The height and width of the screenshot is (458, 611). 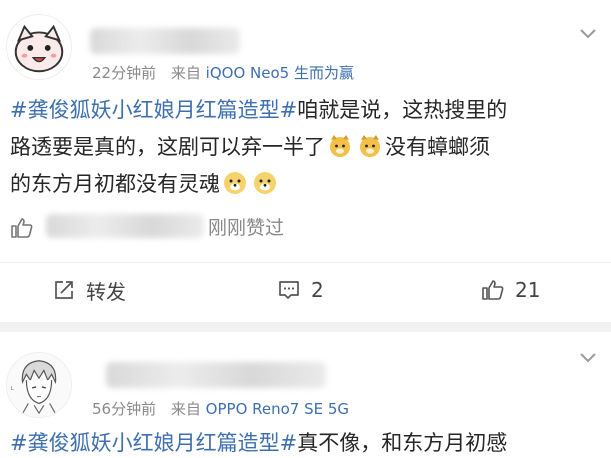 I want to click on content-line: #龚俊狐妖小红娘月红篇造型#咱就是说，这热搜里的, so click(x=306, y=110).